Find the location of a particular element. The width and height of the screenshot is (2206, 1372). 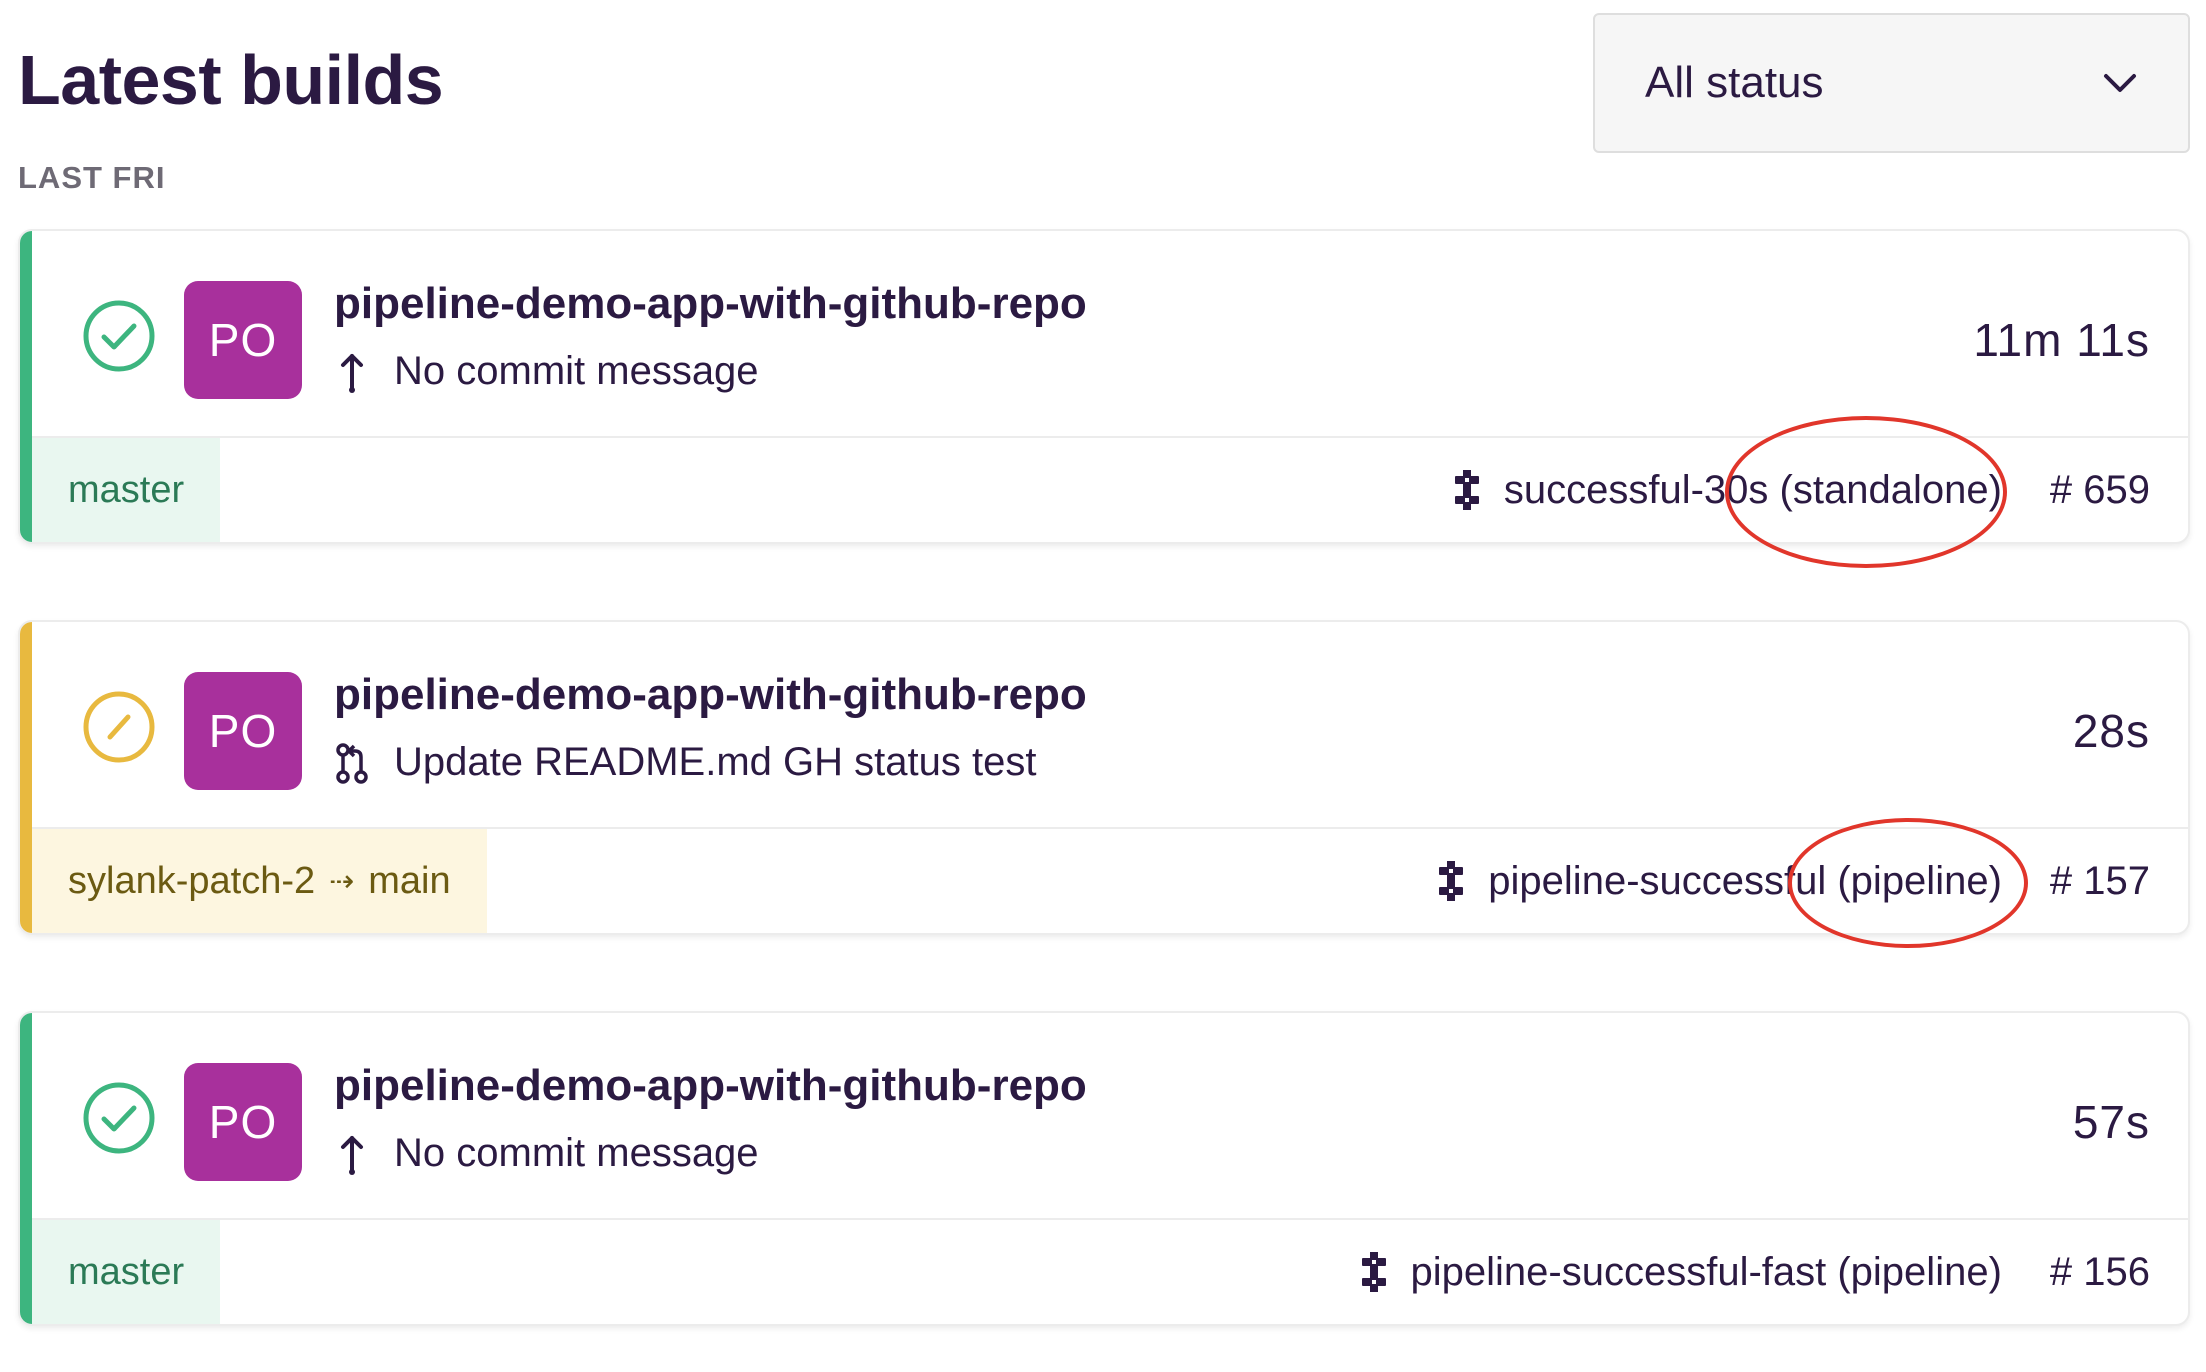

build-number: # 659 is located at coordinates (2100, 490).